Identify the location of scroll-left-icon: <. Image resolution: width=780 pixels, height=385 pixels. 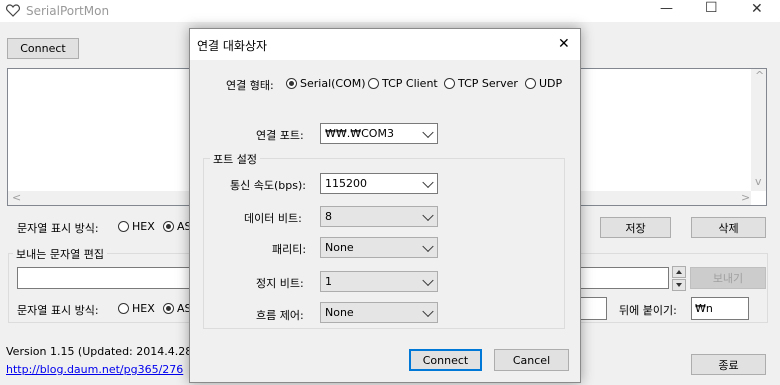
(16, 197).